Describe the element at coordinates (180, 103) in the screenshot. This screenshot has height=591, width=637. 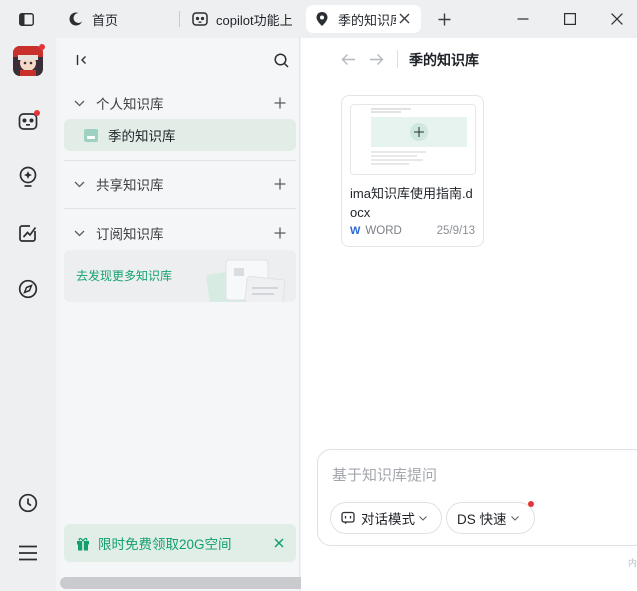
I see `section-personal: 个人知识库` at that location.